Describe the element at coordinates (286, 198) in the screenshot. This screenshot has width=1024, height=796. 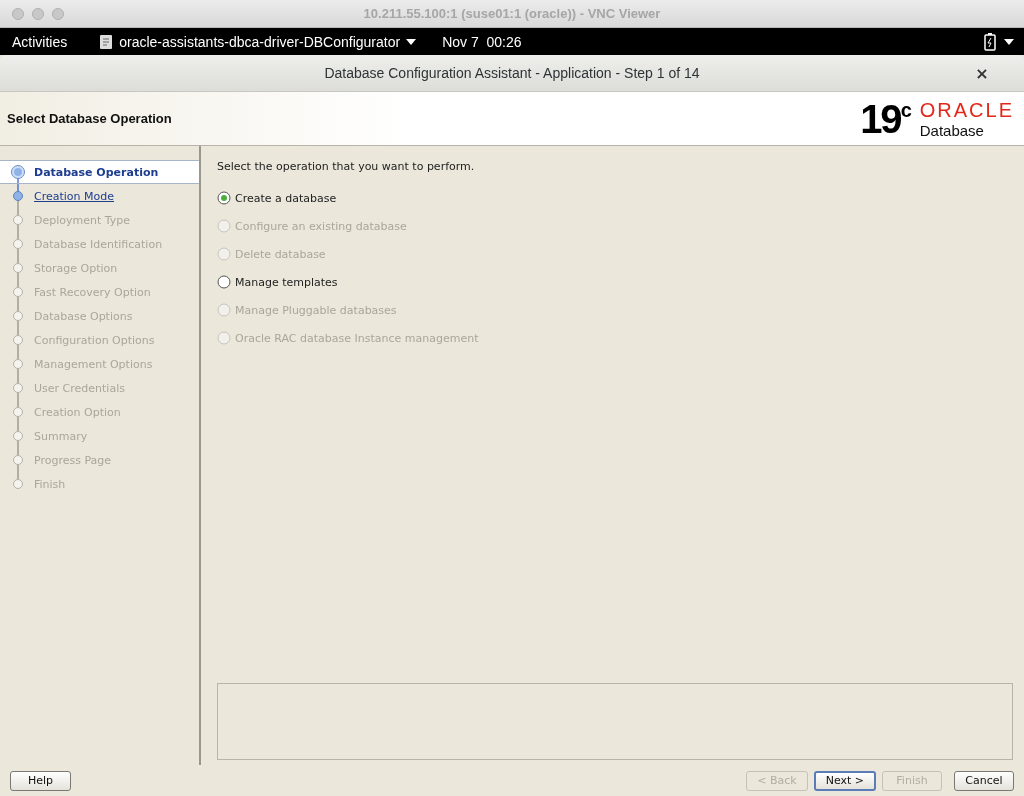
I see `option-label: Create a database` at that location.